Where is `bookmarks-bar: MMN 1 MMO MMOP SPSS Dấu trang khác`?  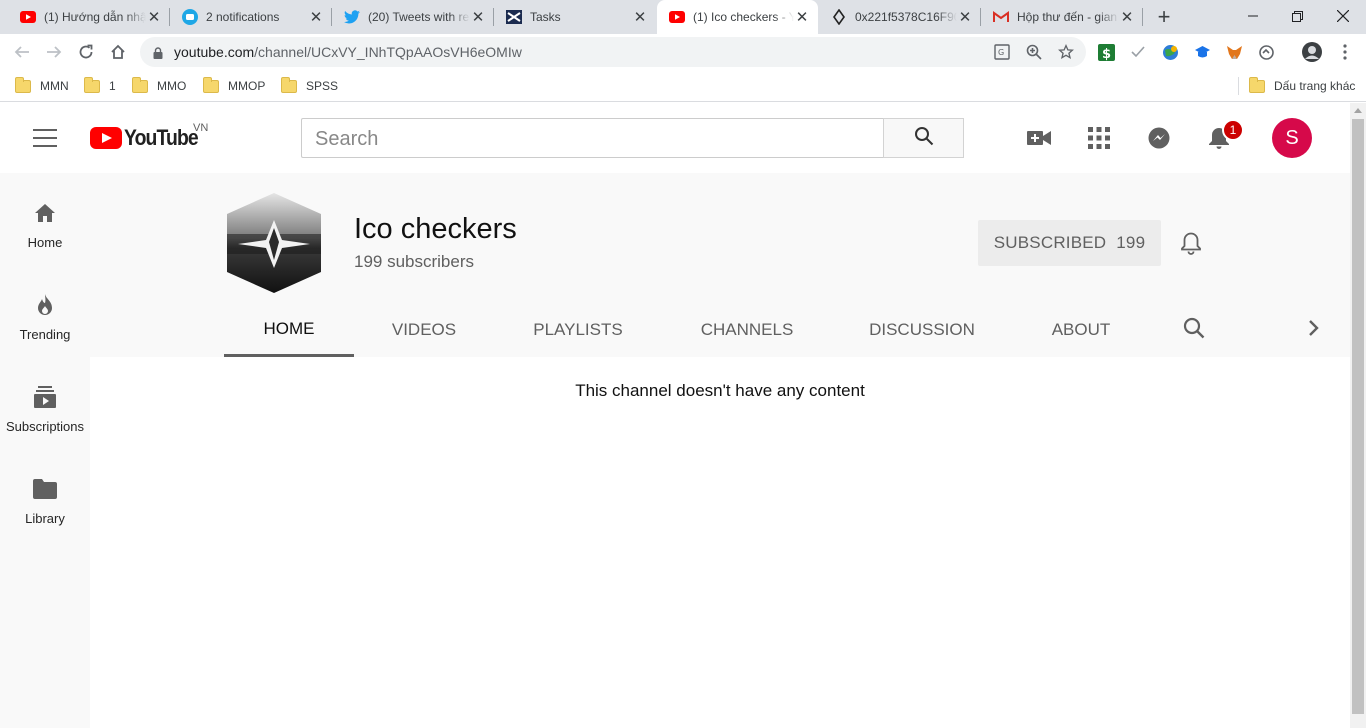
bookmarks-bar: MMN 1 MMO MMOP SPSS Dấu trang khác is located at coordinates (683, 86).